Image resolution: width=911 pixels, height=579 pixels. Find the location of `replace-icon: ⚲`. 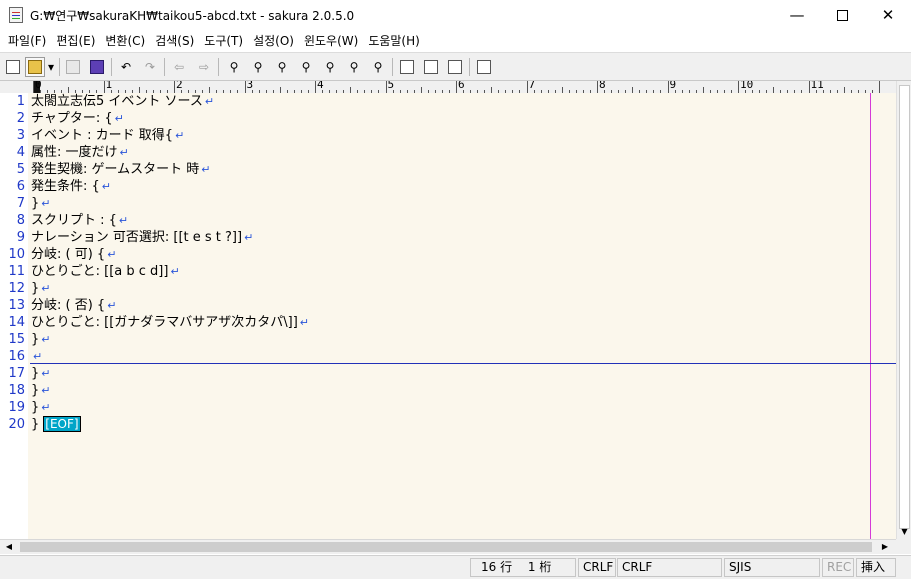

replace-icon: ⚲ is located at coordinates (306, 67).